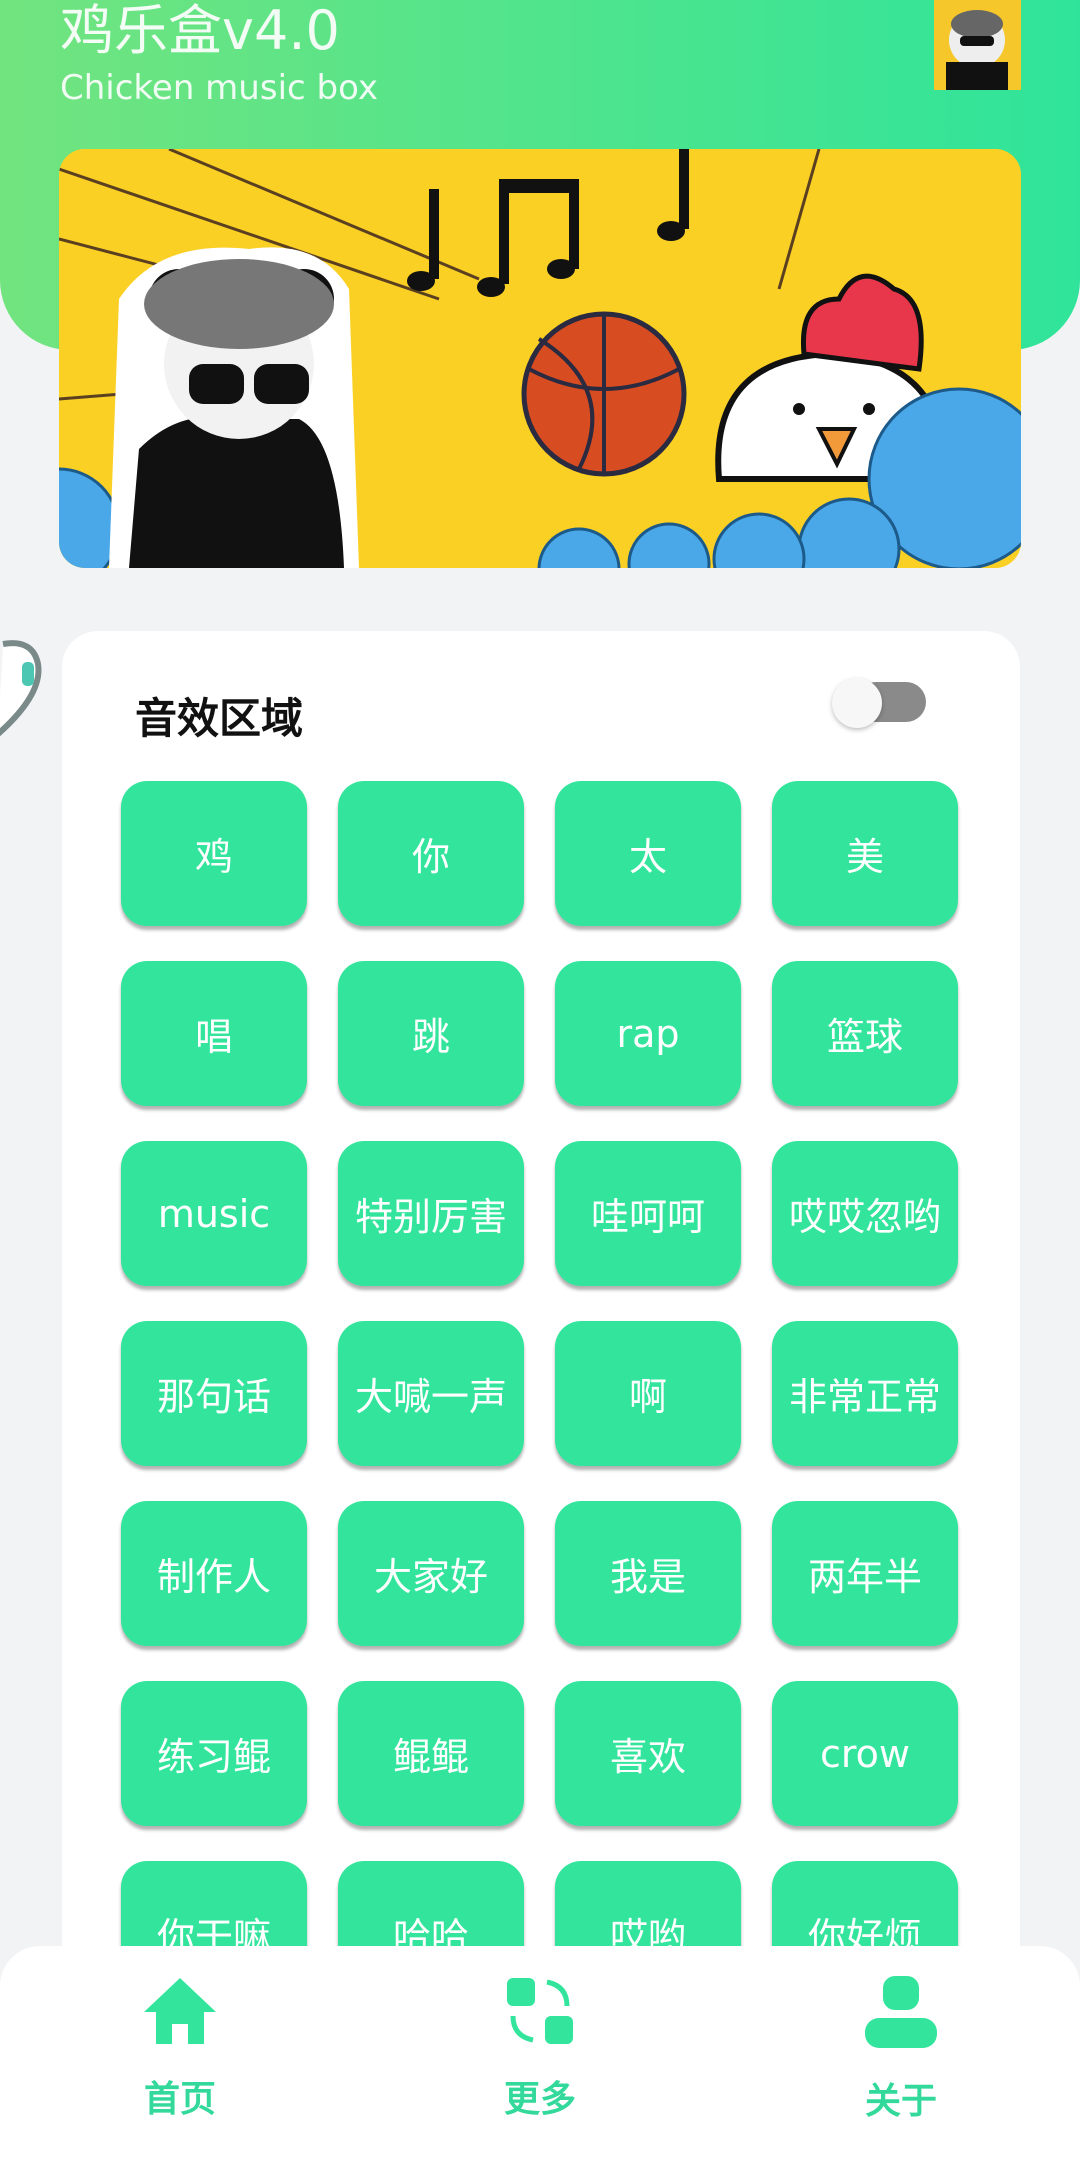 The image size is (1080, 2160). I want to click on sound-button: 那句话, so click(214, 1393).